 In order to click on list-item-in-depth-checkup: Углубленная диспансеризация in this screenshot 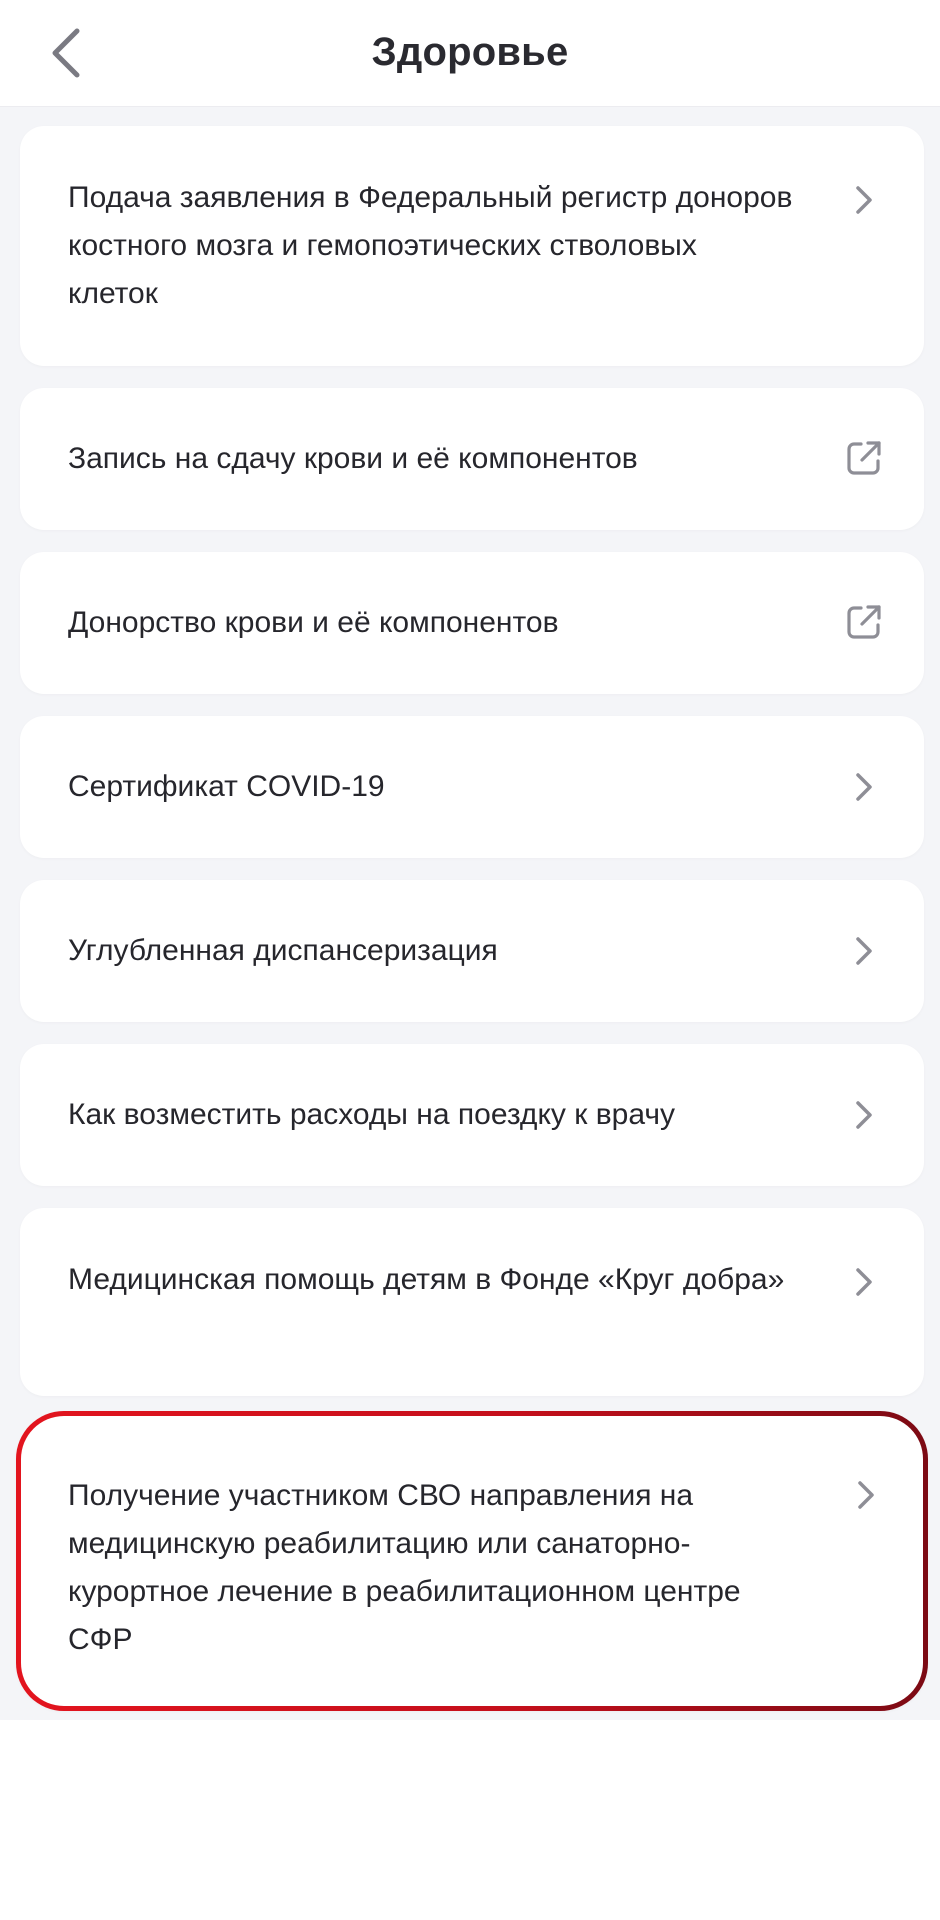, I will do `click(472, 951)`.